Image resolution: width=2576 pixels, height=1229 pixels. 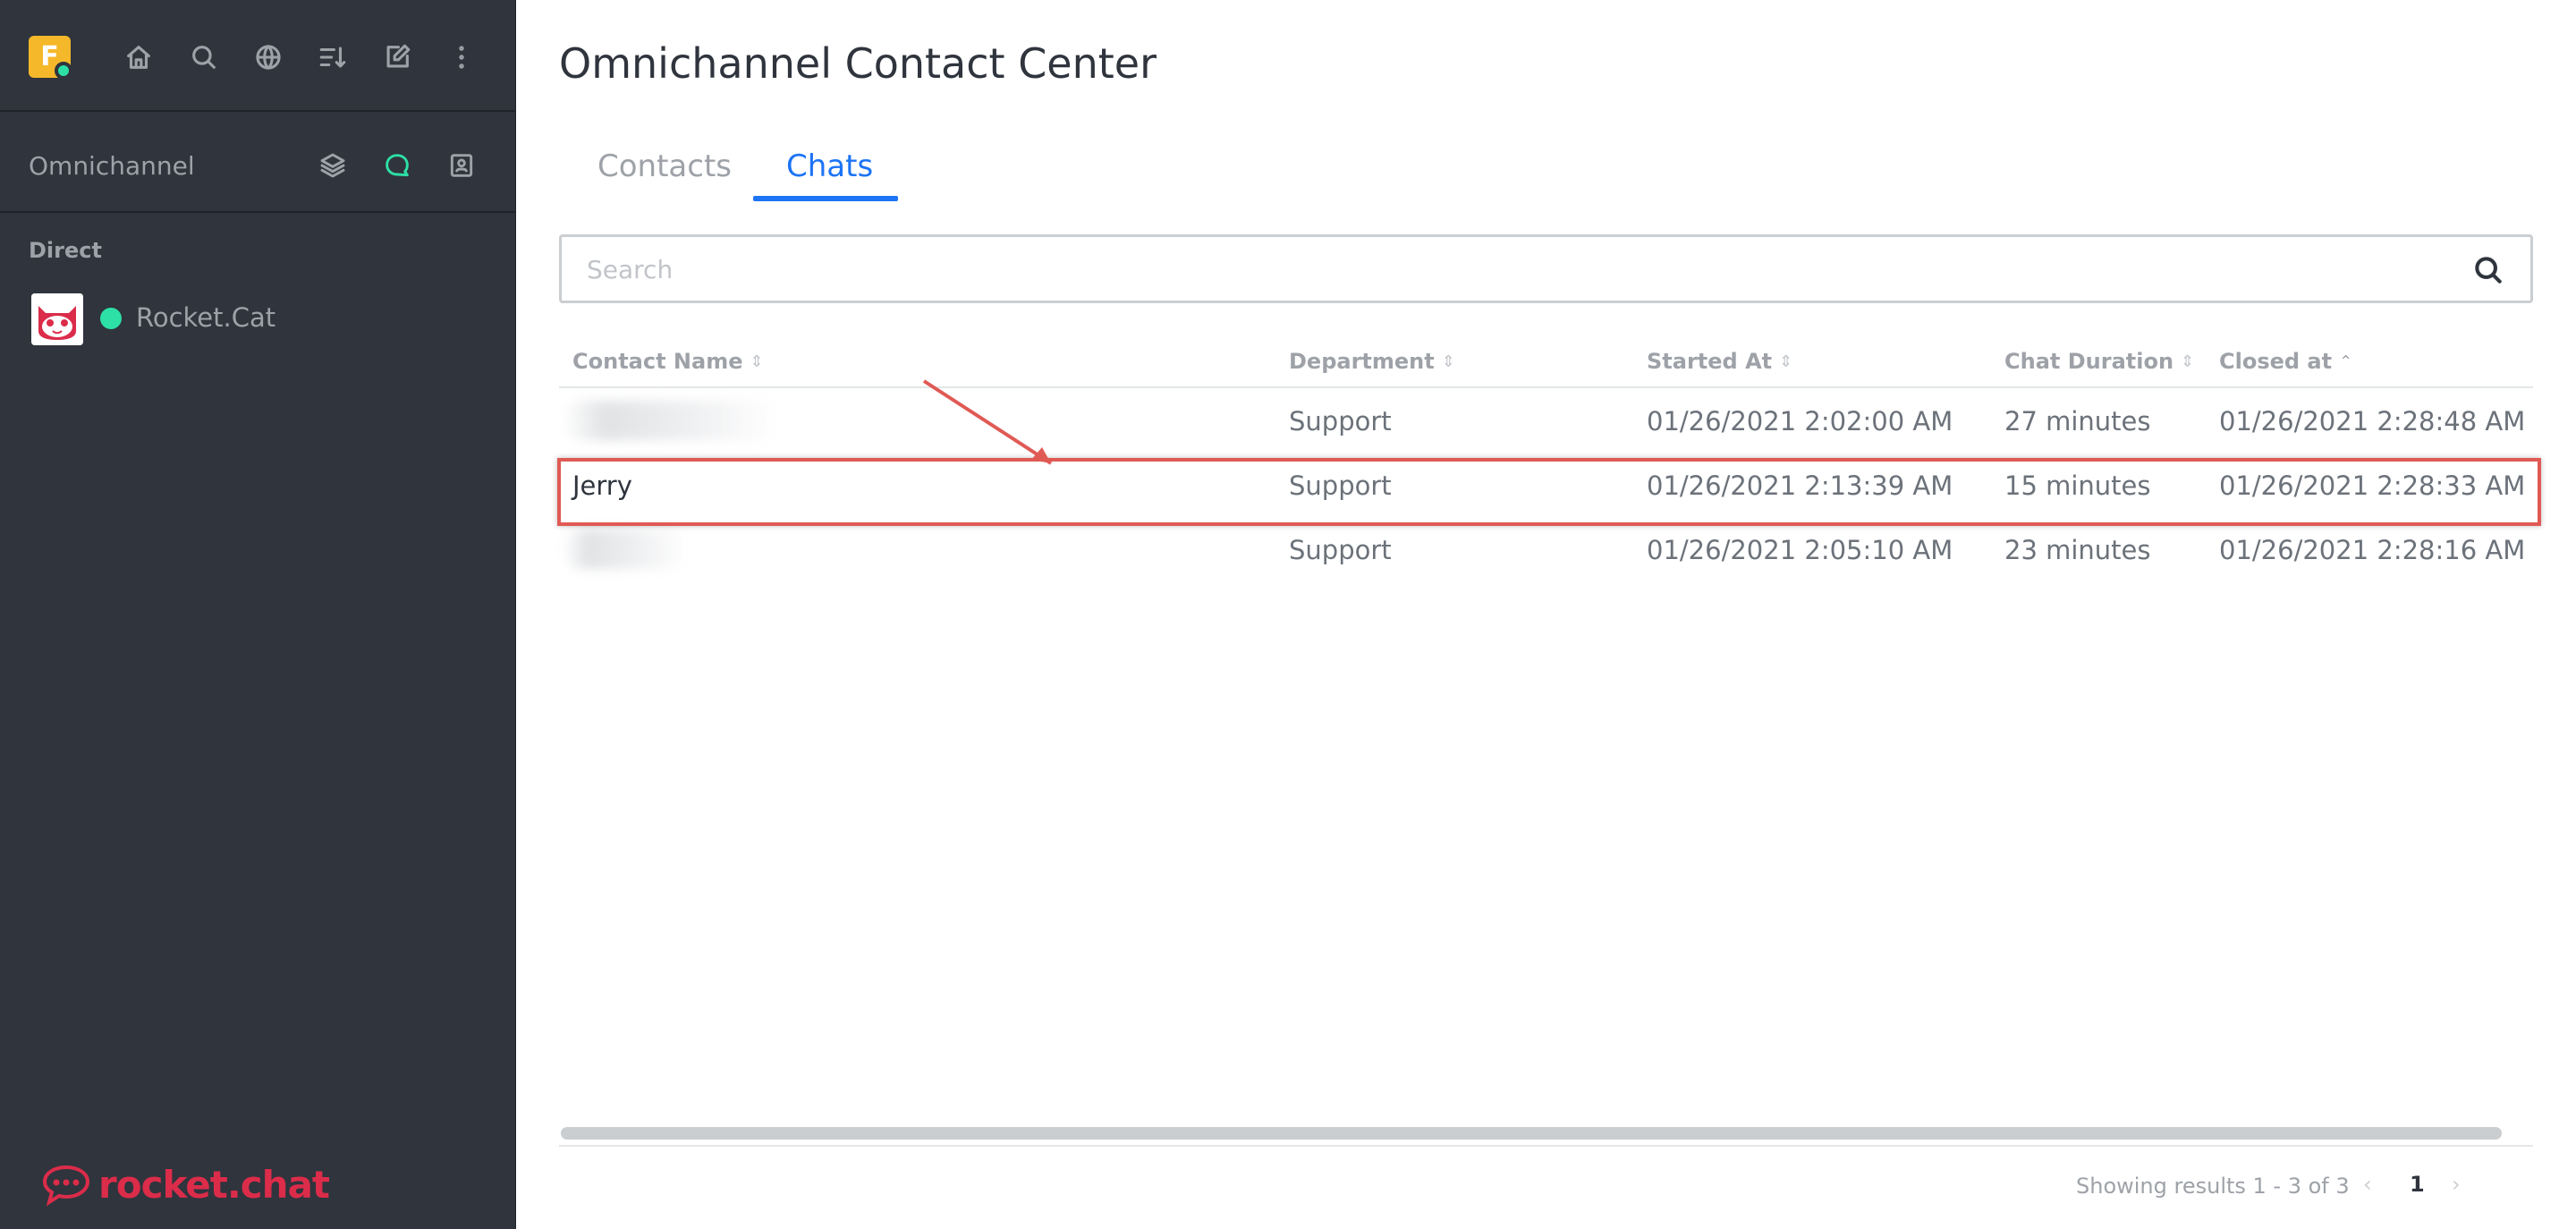 I want to click on queue-icon, so click(x=333, y=165).